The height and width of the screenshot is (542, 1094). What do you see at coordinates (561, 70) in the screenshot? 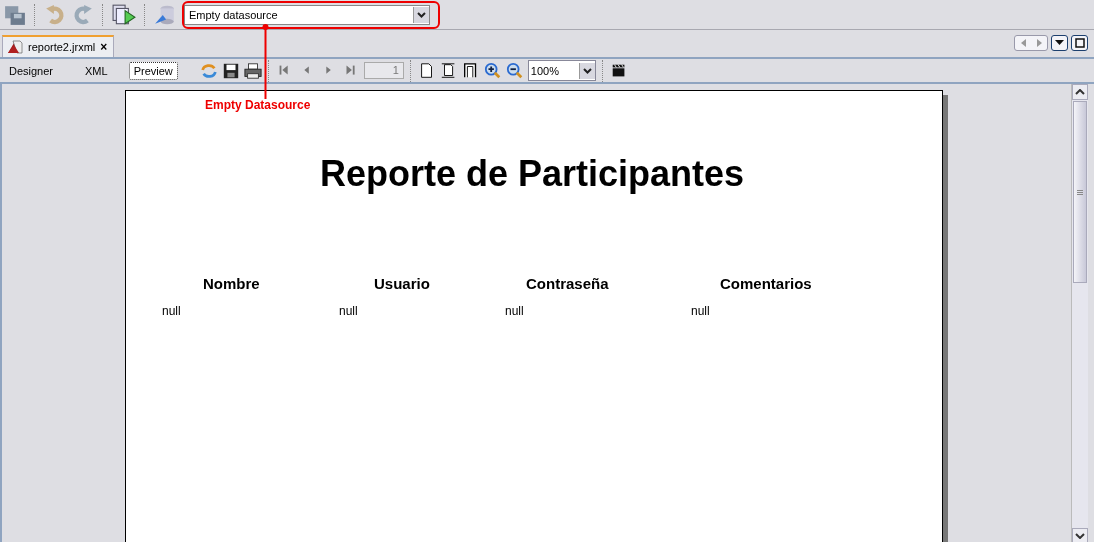
I see `zoom-dropdown: 100%` at bounding box center [561, 70].